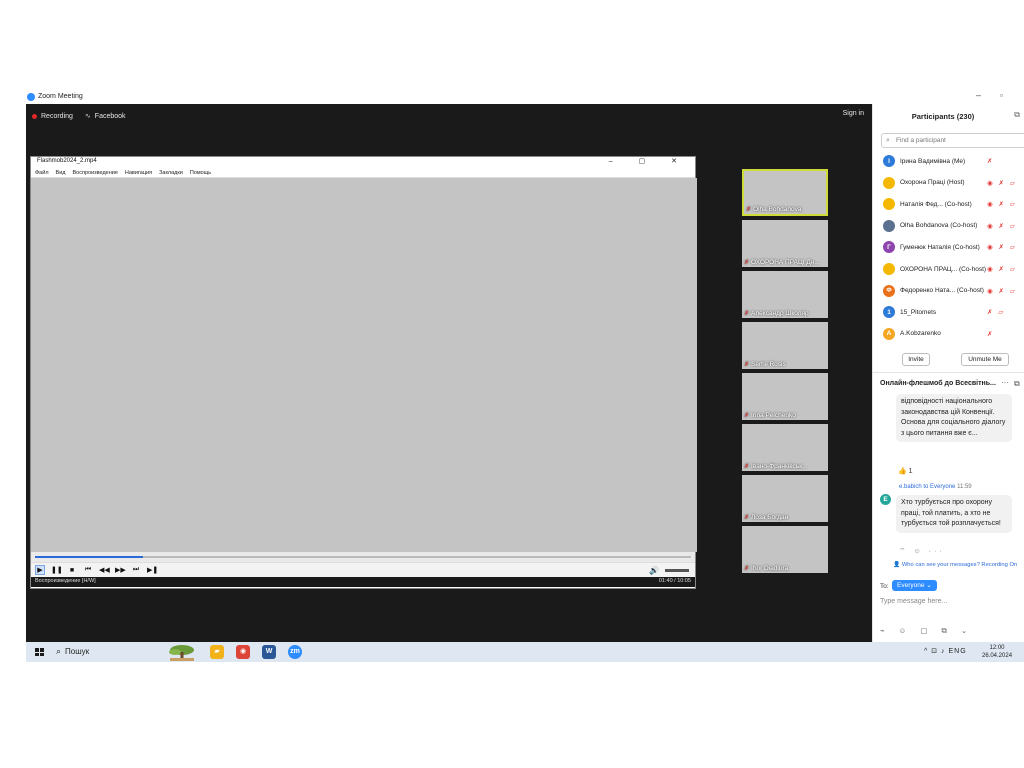 This screenshot has height=768, width=1024. Describe the element at coordinates (953, 247) in the screenshot. I see `participant-row: Г Гуменюк Наталія (Co-host) ◉ ✗ ▱` at that location.